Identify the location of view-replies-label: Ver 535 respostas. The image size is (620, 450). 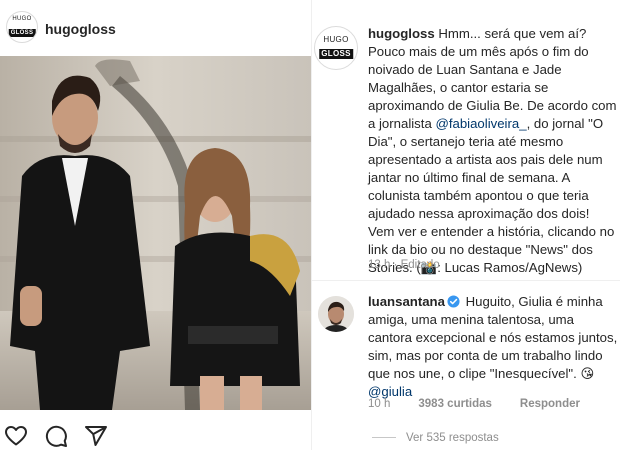
(452, 438).